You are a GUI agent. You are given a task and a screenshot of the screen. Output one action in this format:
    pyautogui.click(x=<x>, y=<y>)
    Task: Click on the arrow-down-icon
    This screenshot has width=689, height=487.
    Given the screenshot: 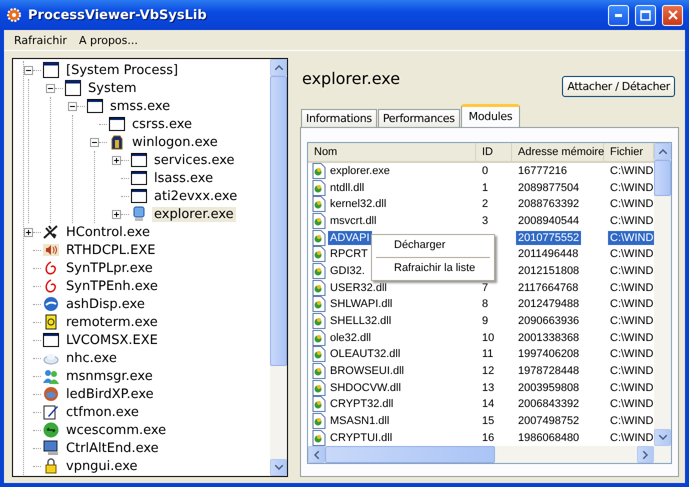 What is the action you would take?
    pyautogui.click(x=278, y=467)
    